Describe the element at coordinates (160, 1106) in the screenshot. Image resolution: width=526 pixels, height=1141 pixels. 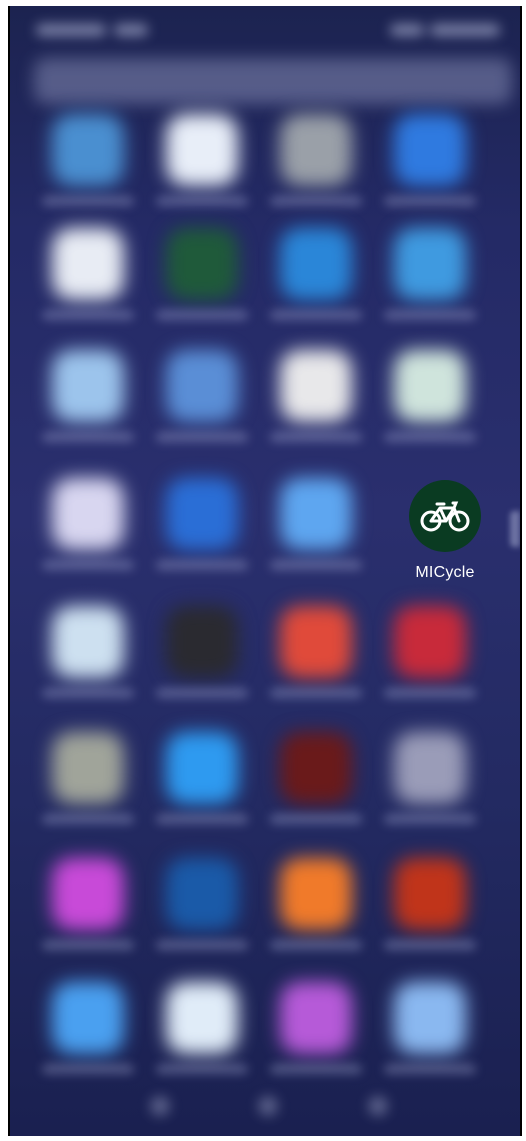
I see `back-button` at that location.